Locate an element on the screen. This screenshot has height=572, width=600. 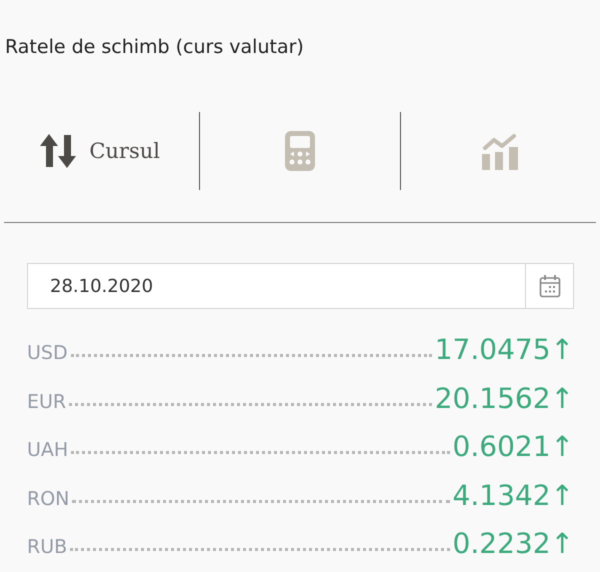
exchange-rate: 17.0475 is located at coordinates (492, 349).